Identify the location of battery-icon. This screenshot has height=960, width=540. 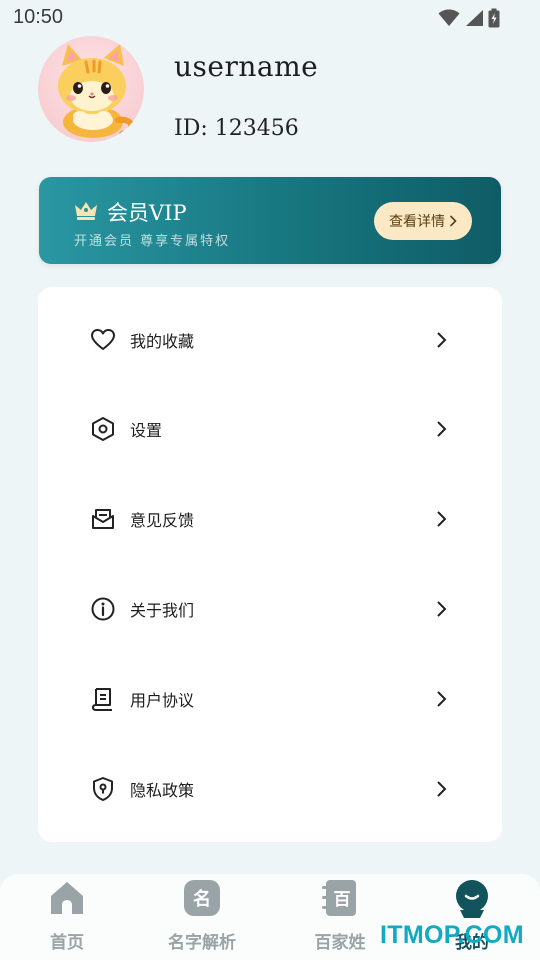
(494, 18).